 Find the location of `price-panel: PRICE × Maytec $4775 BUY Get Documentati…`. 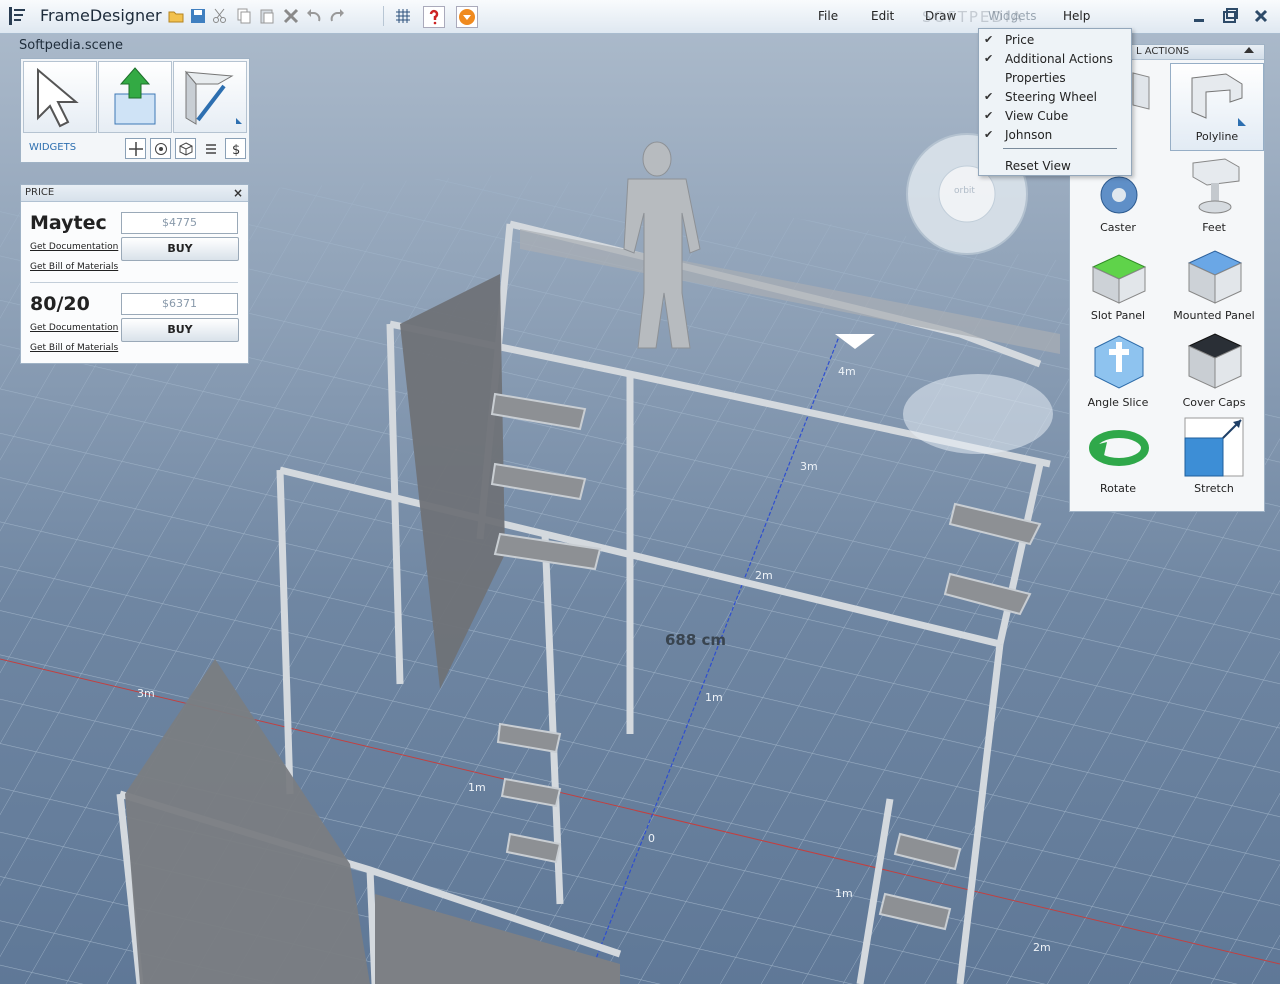

price-panel: PRICE × Maytec $4775 BUY Get Documentati… is located at coordinates (134, 274).